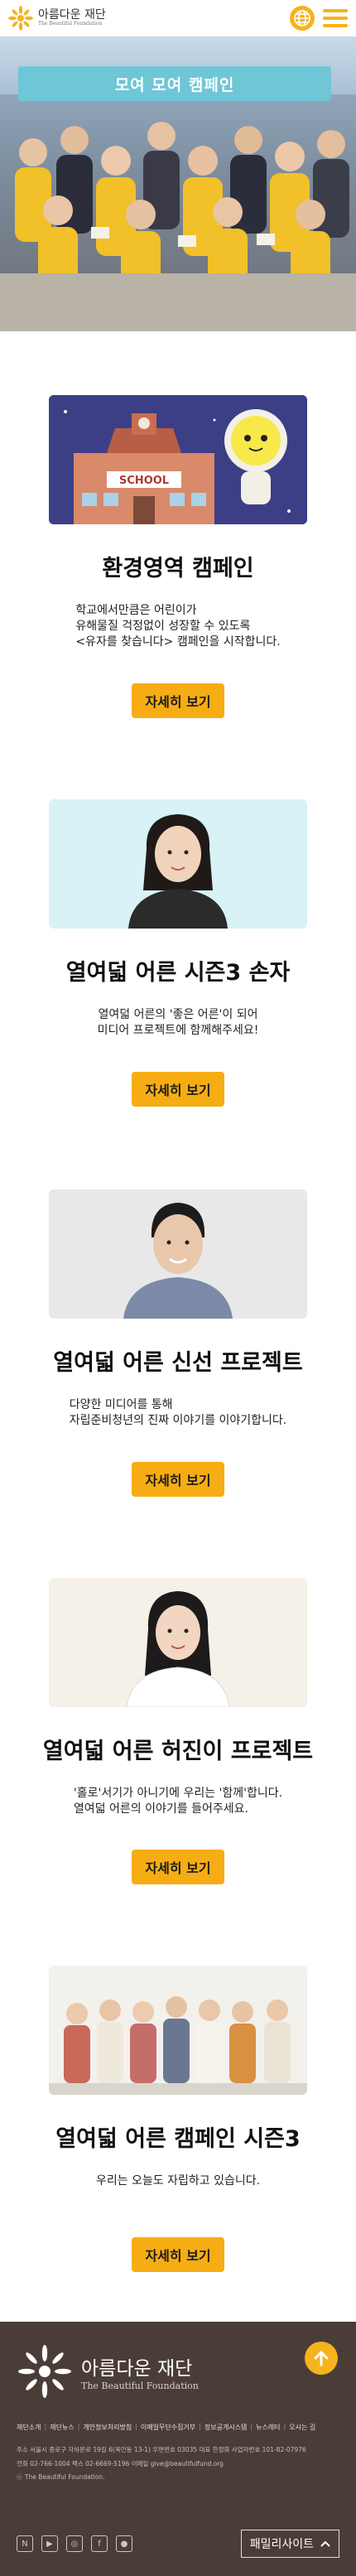 The height and width of the screenshot is (2576, 356). What do you see at coordinates (178, 2544) in the screenshot?
I see `footer-bottom: N ▶ ◎ f ● 패밀리사이트` at bounding box center [178, 2544].